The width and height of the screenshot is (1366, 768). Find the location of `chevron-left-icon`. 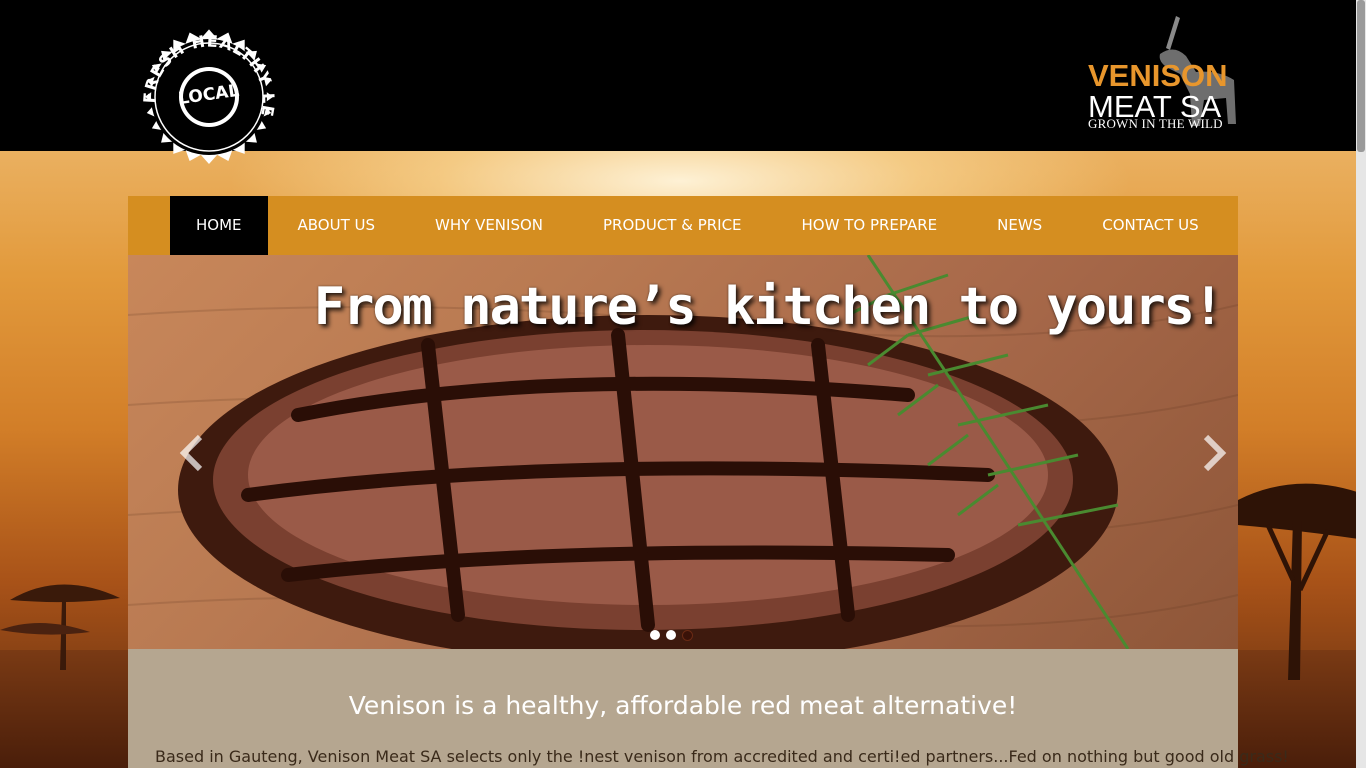

chevron-left-icon is located at coordinates (191, 453).